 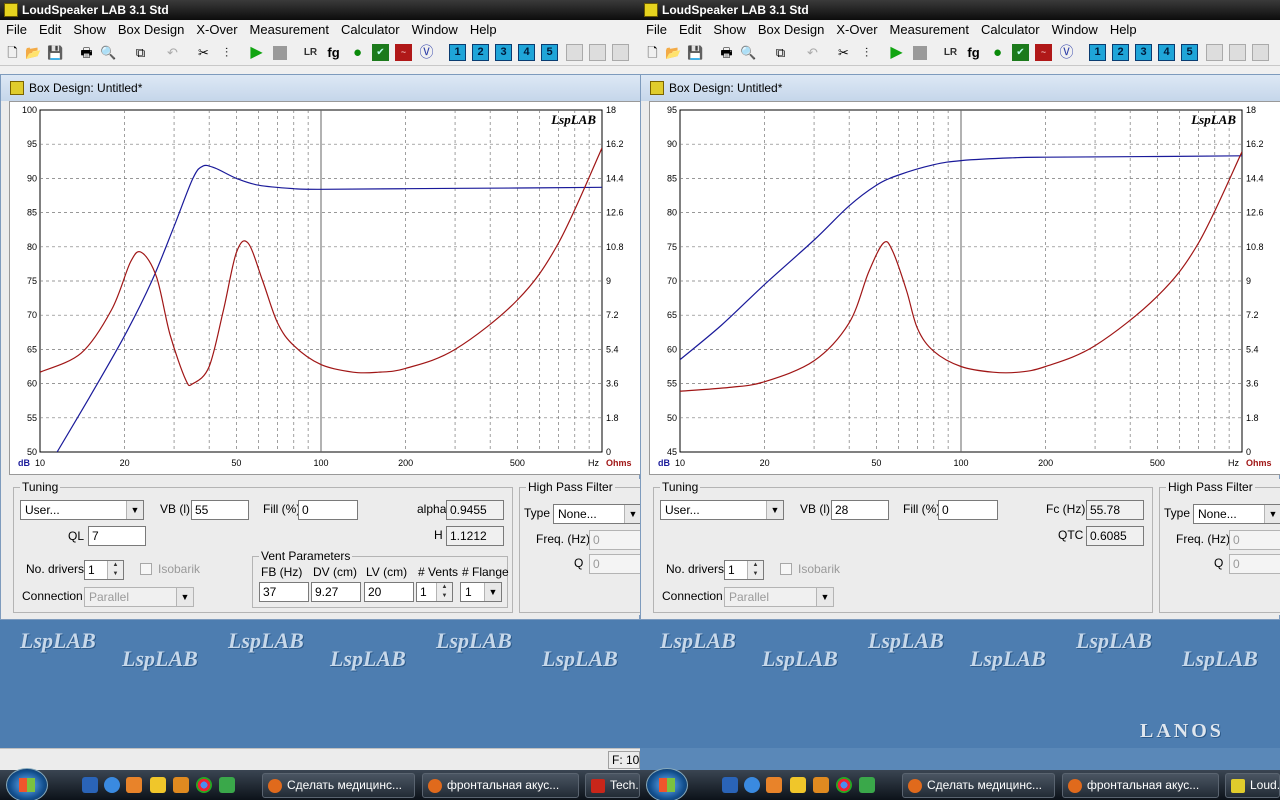 What do you see at coordinates (774, 785) in the screenshot?
I see `media-player-icon` at bounding box center [774, 785].